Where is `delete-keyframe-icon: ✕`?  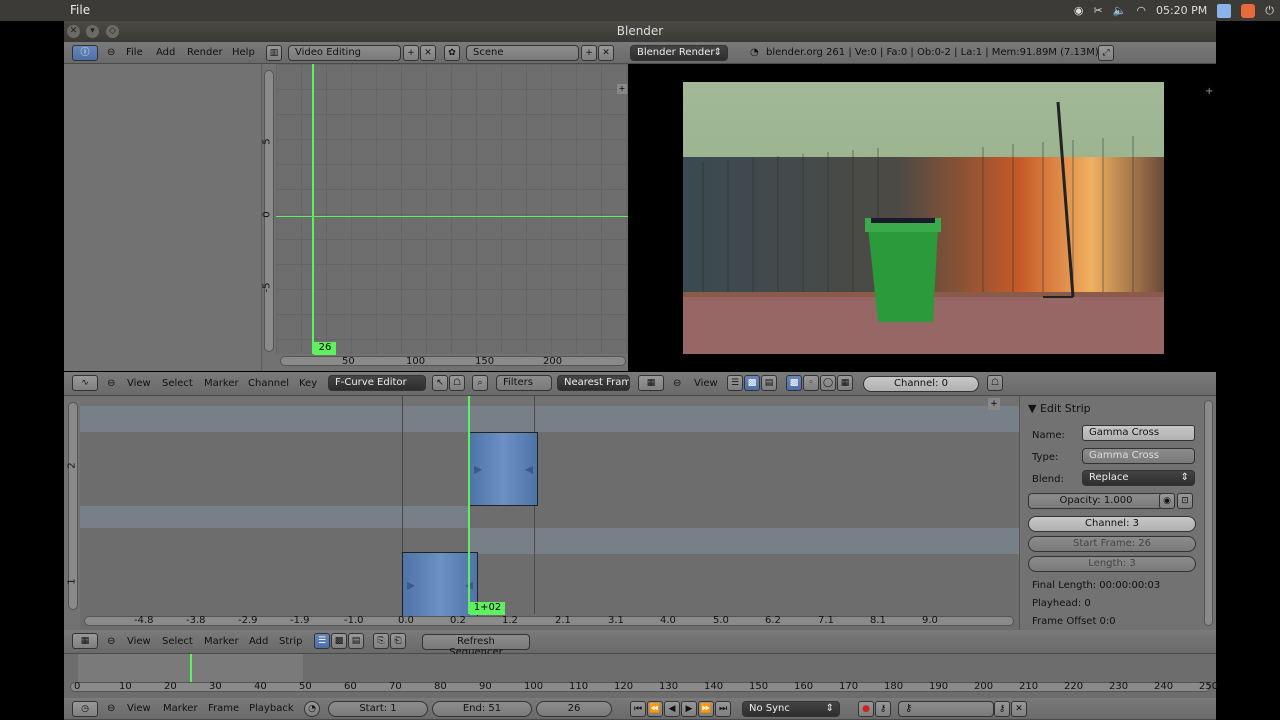
delete-keyframe-icon: ✕ is located at coordinates (1019, 709).